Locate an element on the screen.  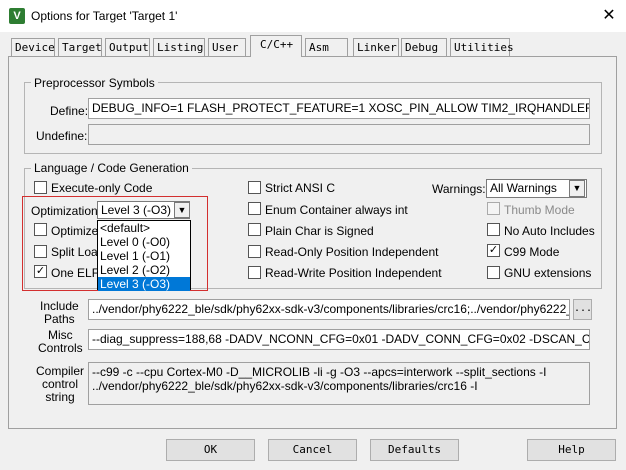
tab-listing: Listing is located at coordinates (179, 47).